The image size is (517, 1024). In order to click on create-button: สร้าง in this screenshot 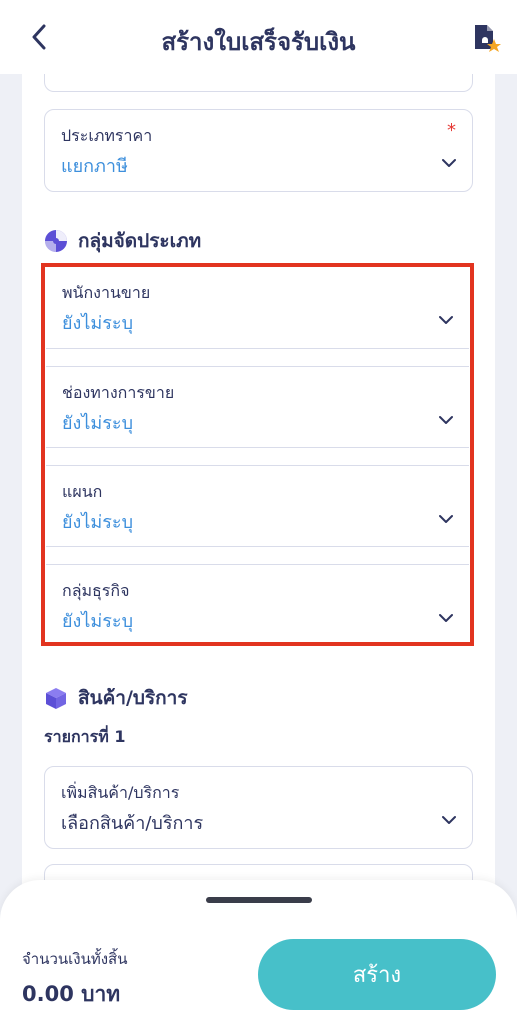, I will do `click(377, 974)`.